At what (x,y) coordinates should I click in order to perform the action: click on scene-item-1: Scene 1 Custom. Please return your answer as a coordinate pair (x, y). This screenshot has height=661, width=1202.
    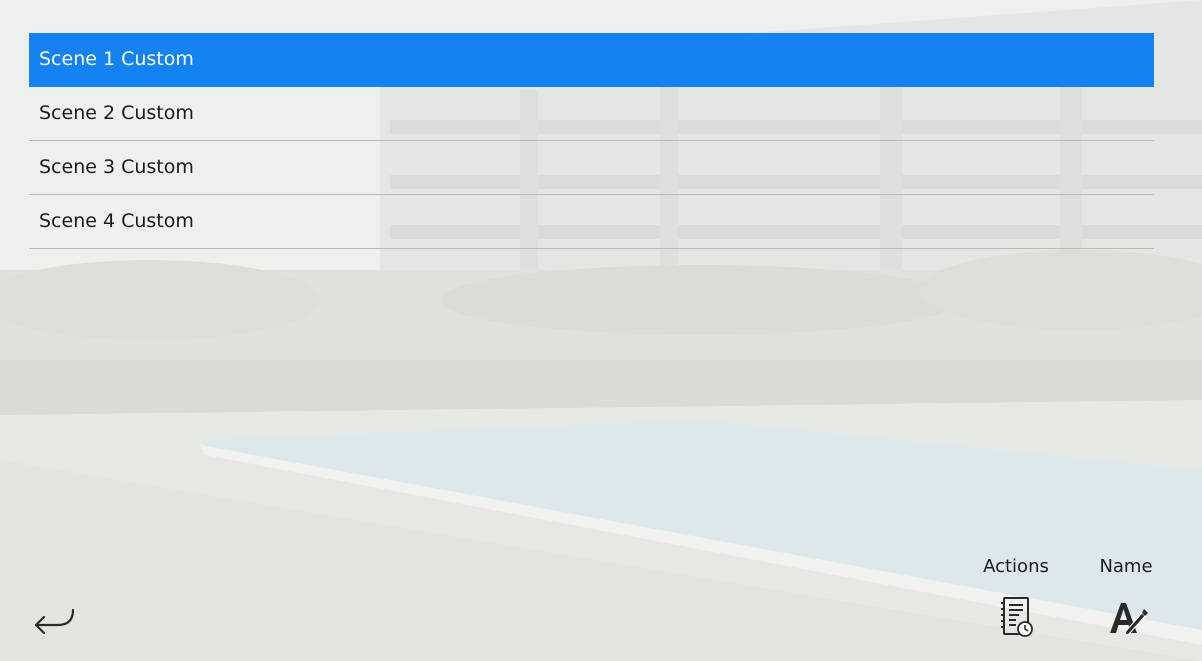
    Looking at the image, I should click on (591, 60).